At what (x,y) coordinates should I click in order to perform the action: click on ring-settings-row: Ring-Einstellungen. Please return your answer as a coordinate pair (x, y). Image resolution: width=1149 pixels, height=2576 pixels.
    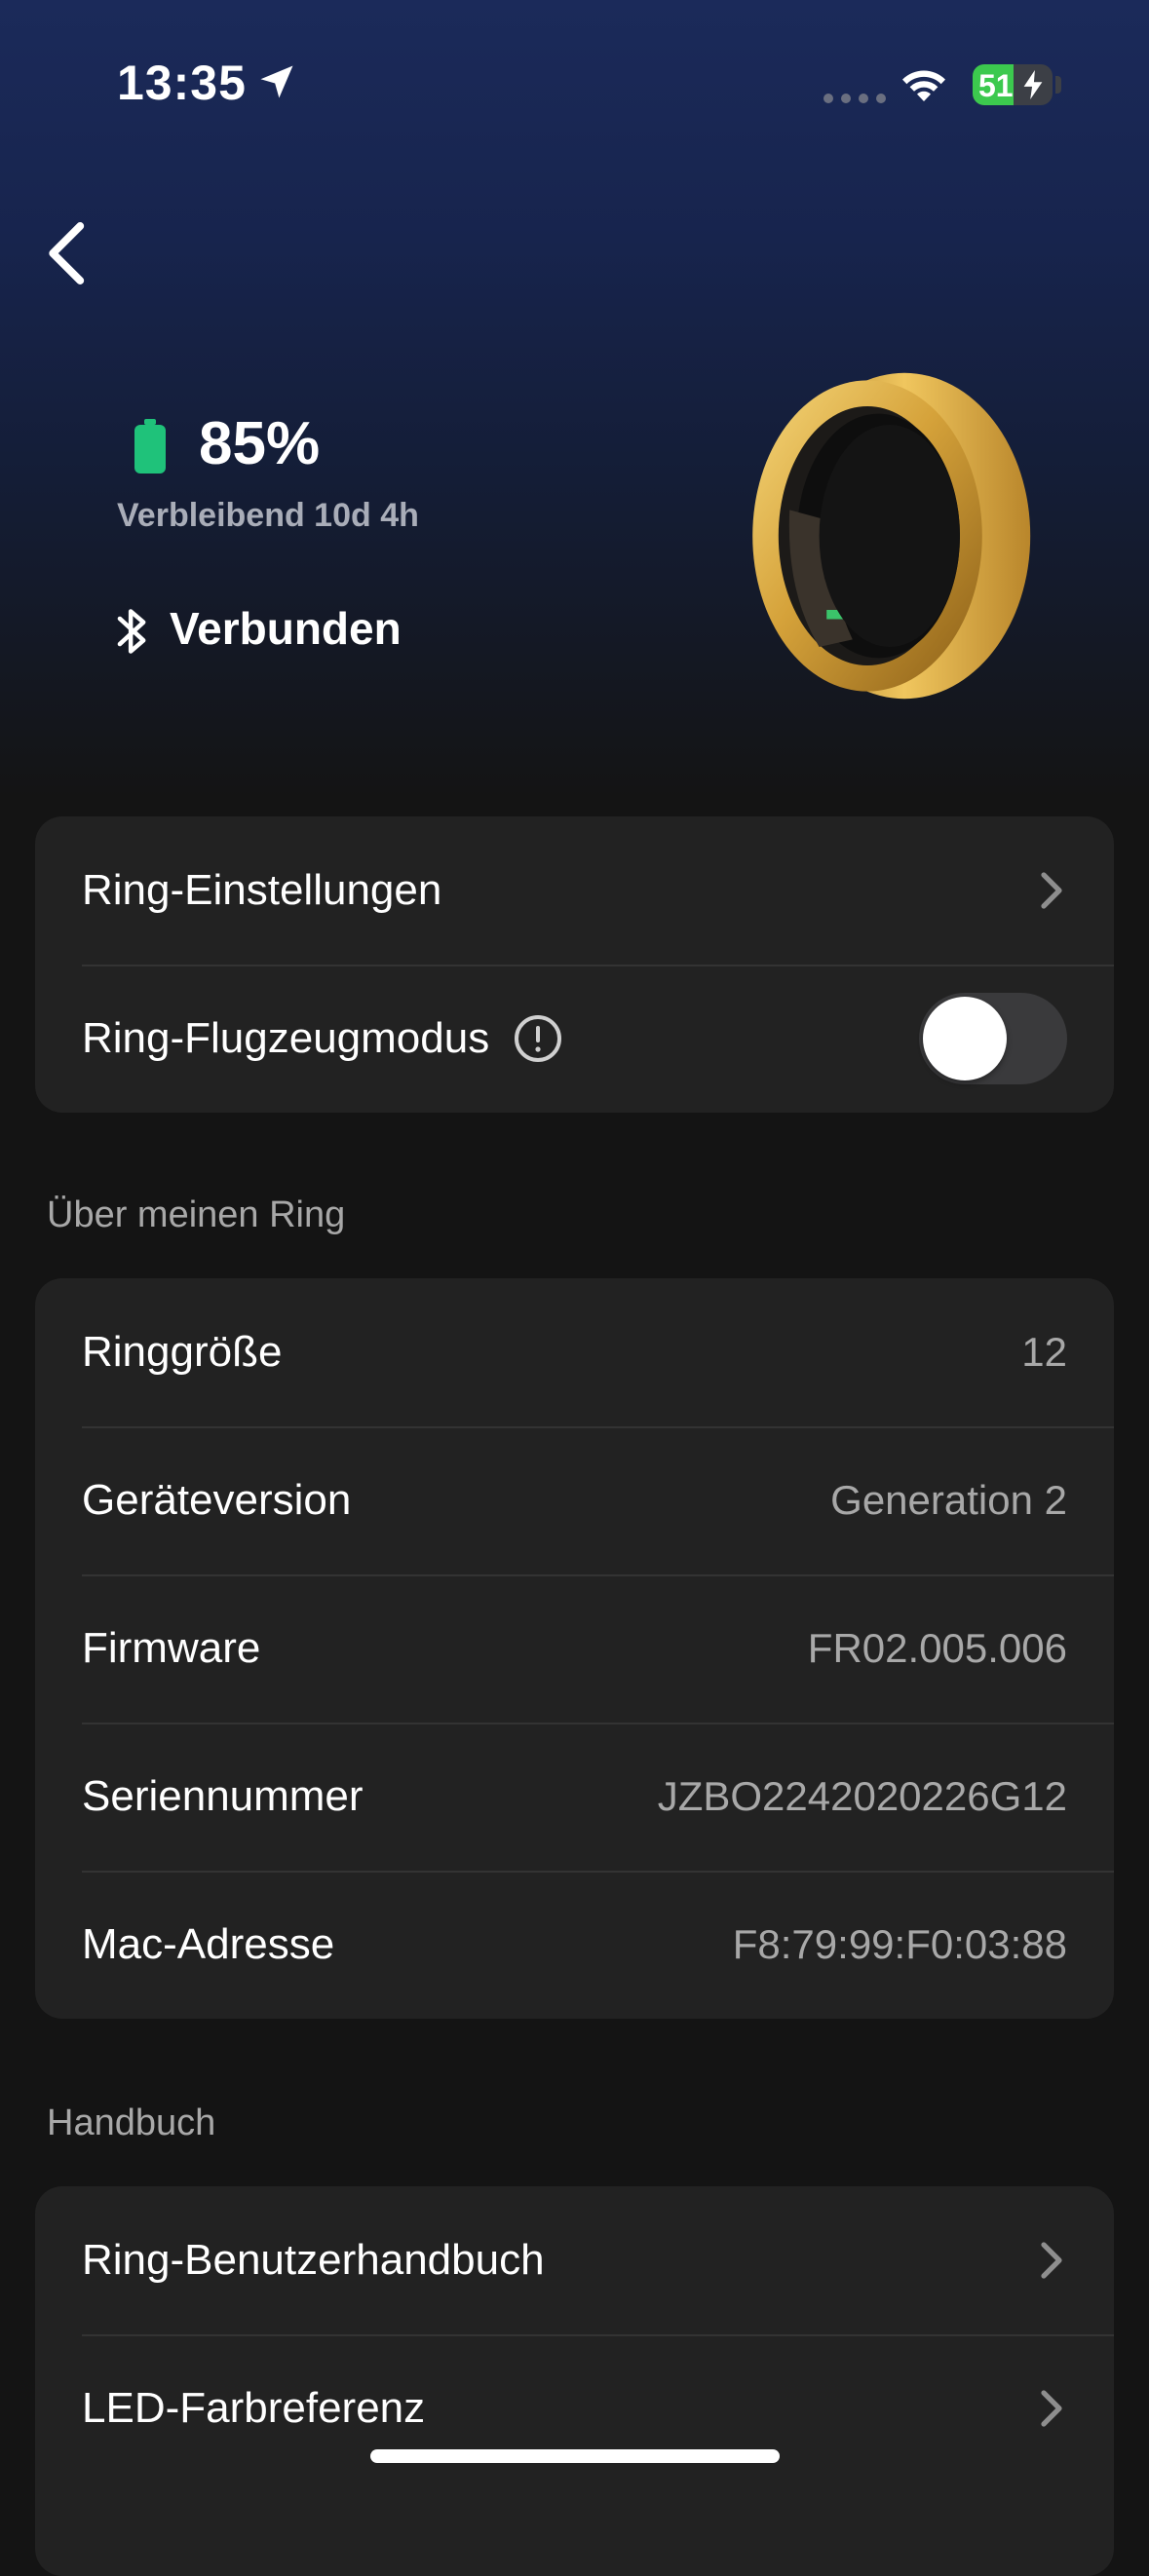
    Looking at the image, I should click on (574, 890).